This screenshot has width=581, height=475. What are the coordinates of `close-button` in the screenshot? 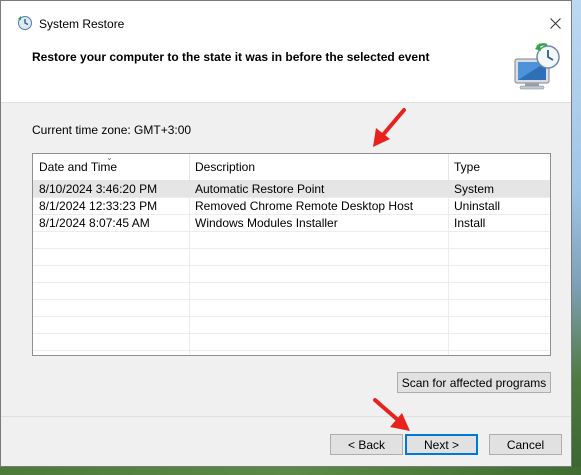 It's located at (555, 23).